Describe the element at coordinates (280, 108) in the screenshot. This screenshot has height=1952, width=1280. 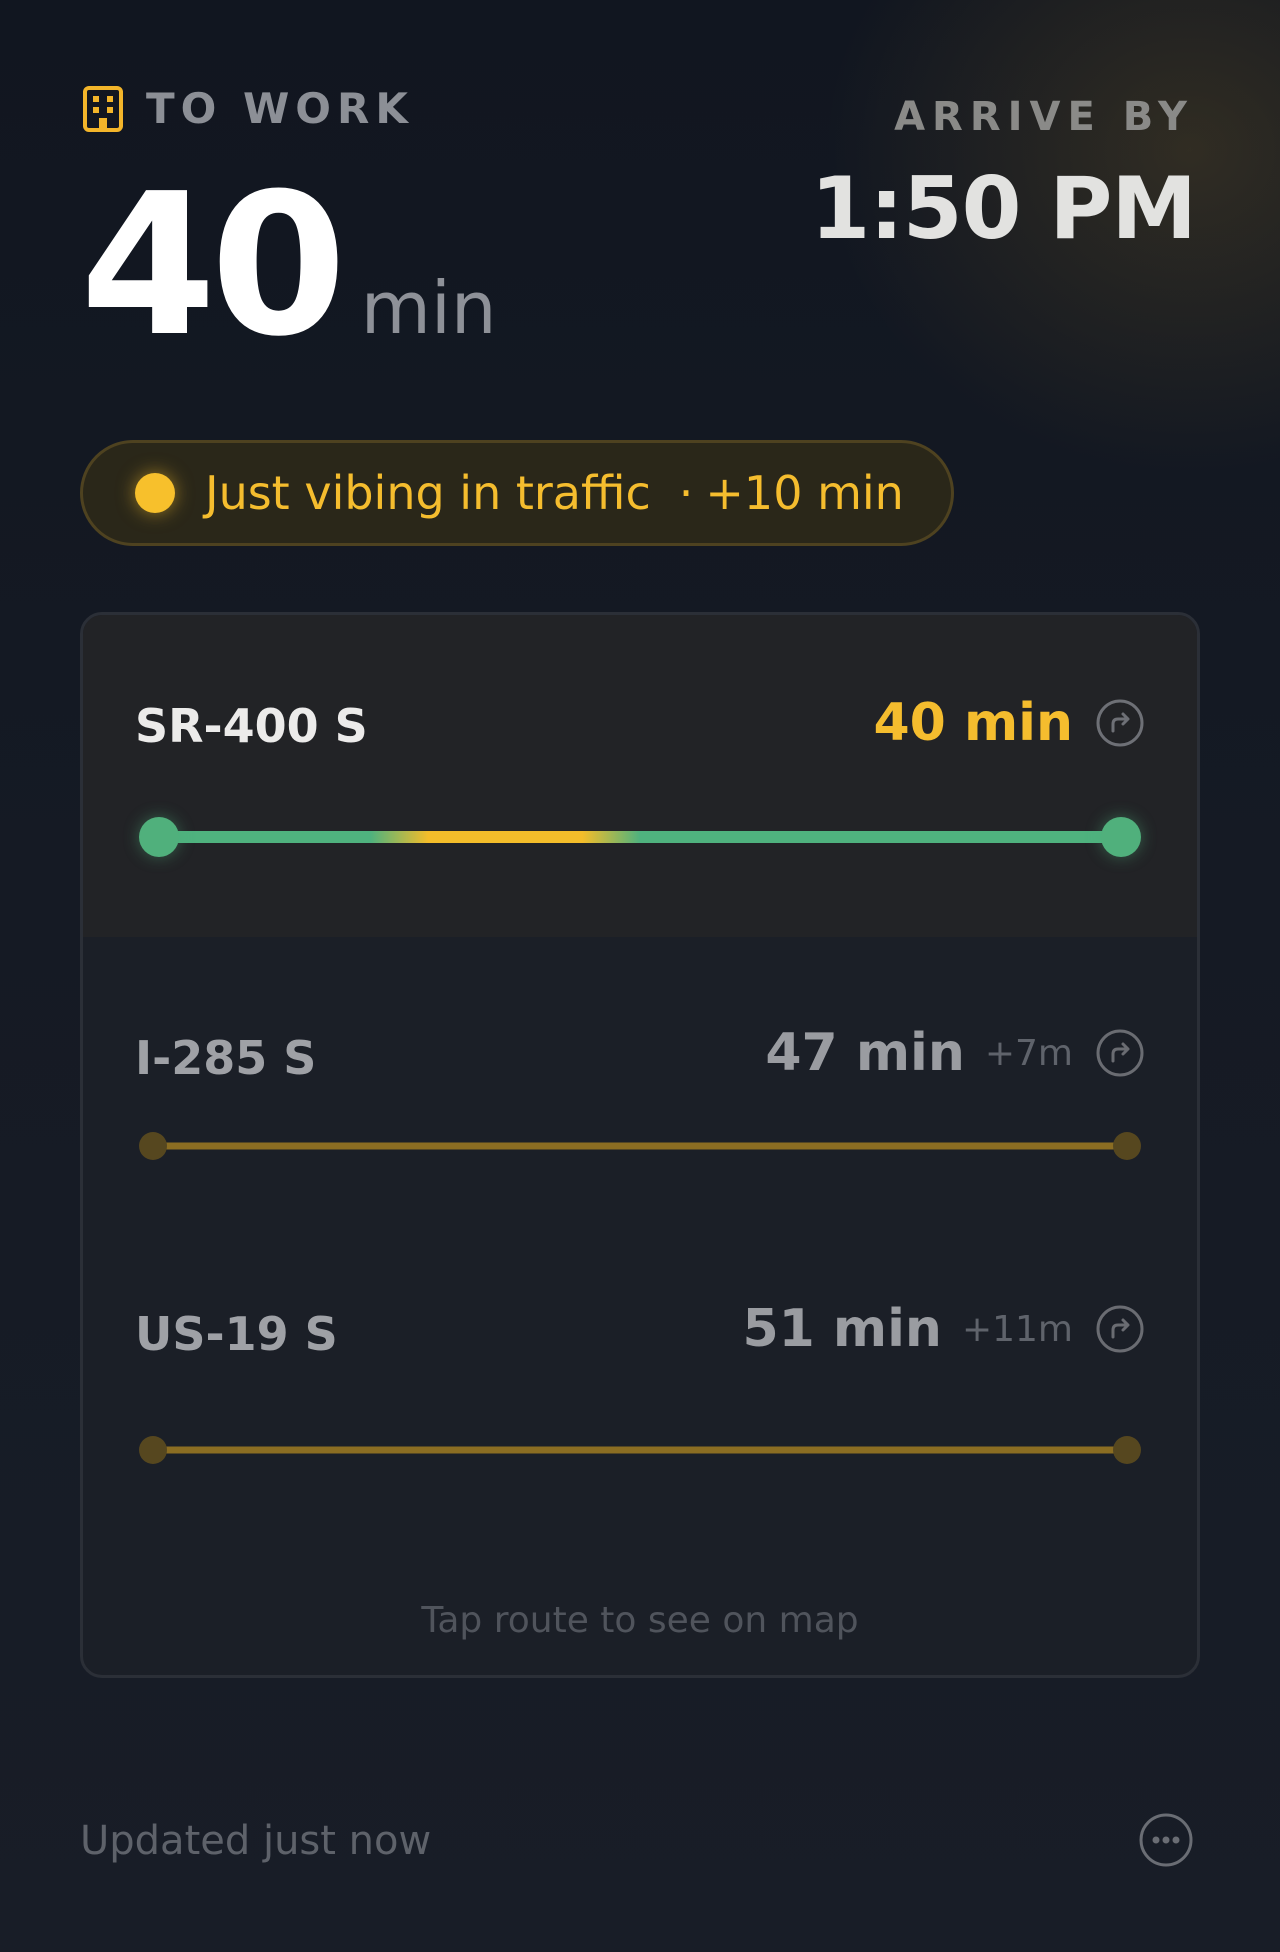
I see `destination-label: TO WORK` at that location.